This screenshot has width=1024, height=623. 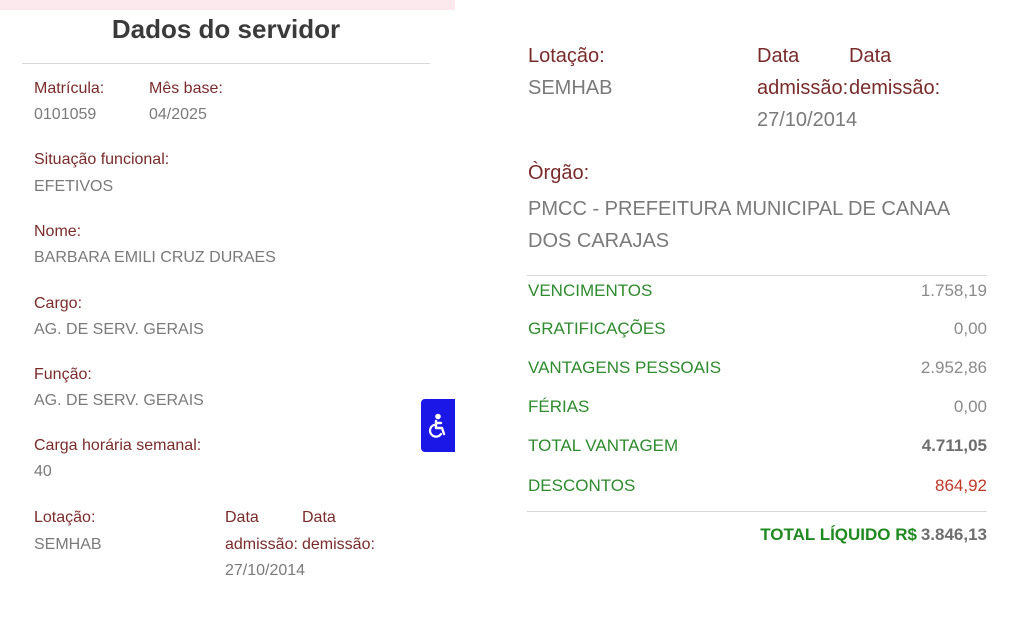 I want to click on carga-label: Carga horária semanal:, so click(x=118, y=445).